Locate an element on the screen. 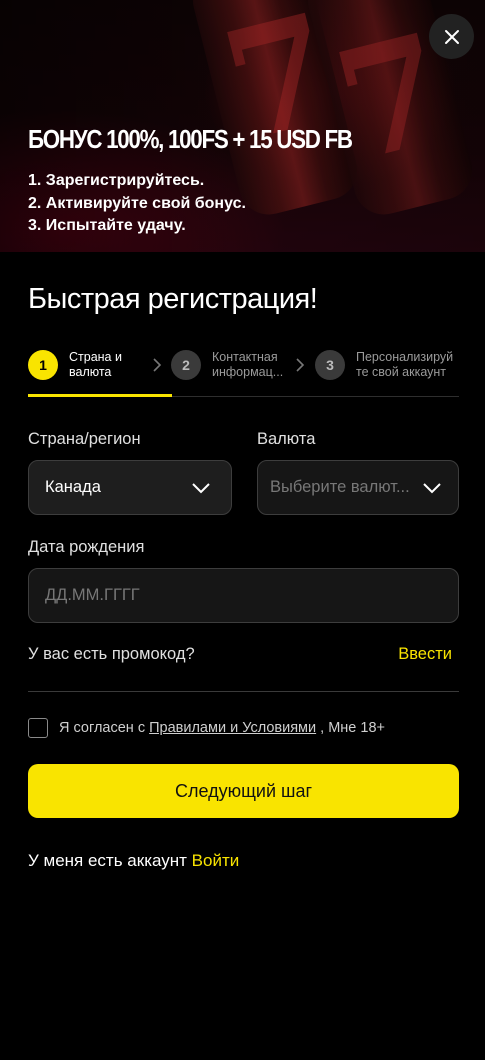 The height and width of the screenshot is (1060, 485). bonus-step: 1. Зарегистрируйтесь. is located at coordinates (116, 180).